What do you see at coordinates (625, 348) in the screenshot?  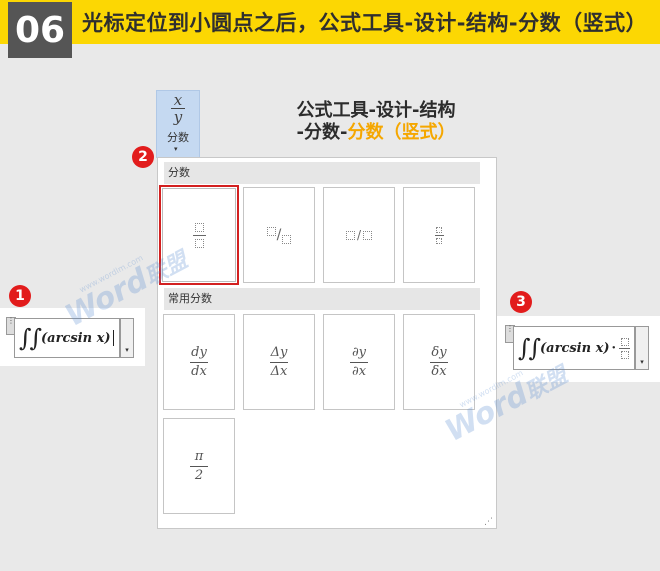 I see `inserted-fraction-placeholder` at bounding box center [625, 348].